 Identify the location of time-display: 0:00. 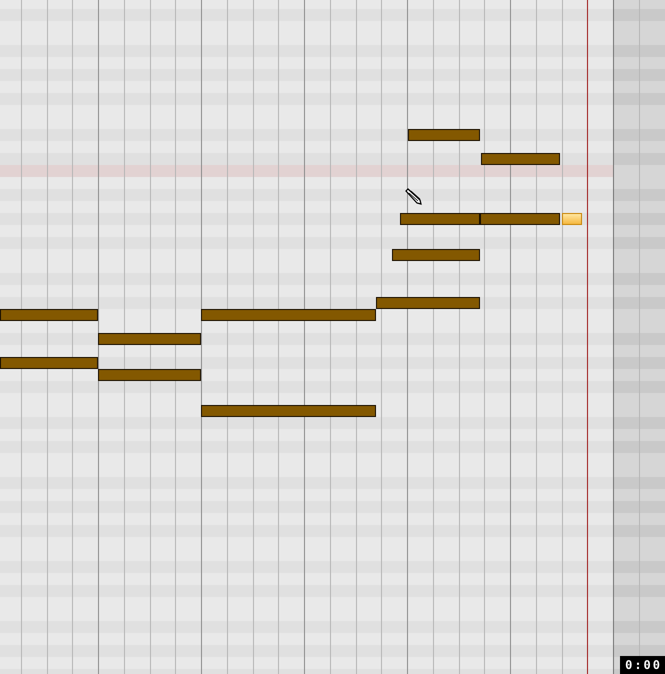
(642, 665).